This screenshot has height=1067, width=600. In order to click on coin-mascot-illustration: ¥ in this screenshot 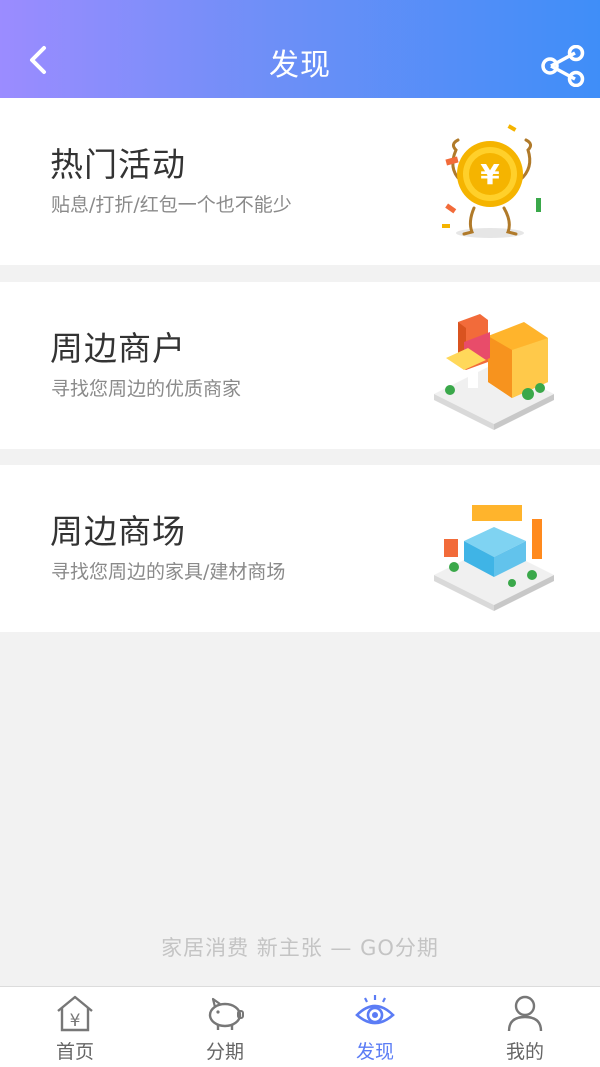, I will do `click(491, 181)`.